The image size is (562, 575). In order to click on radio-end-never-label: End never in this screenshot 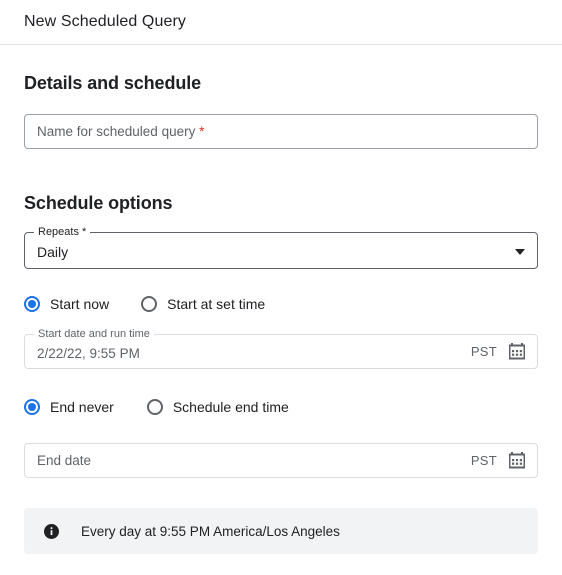, I will do `click(82, 407)`.